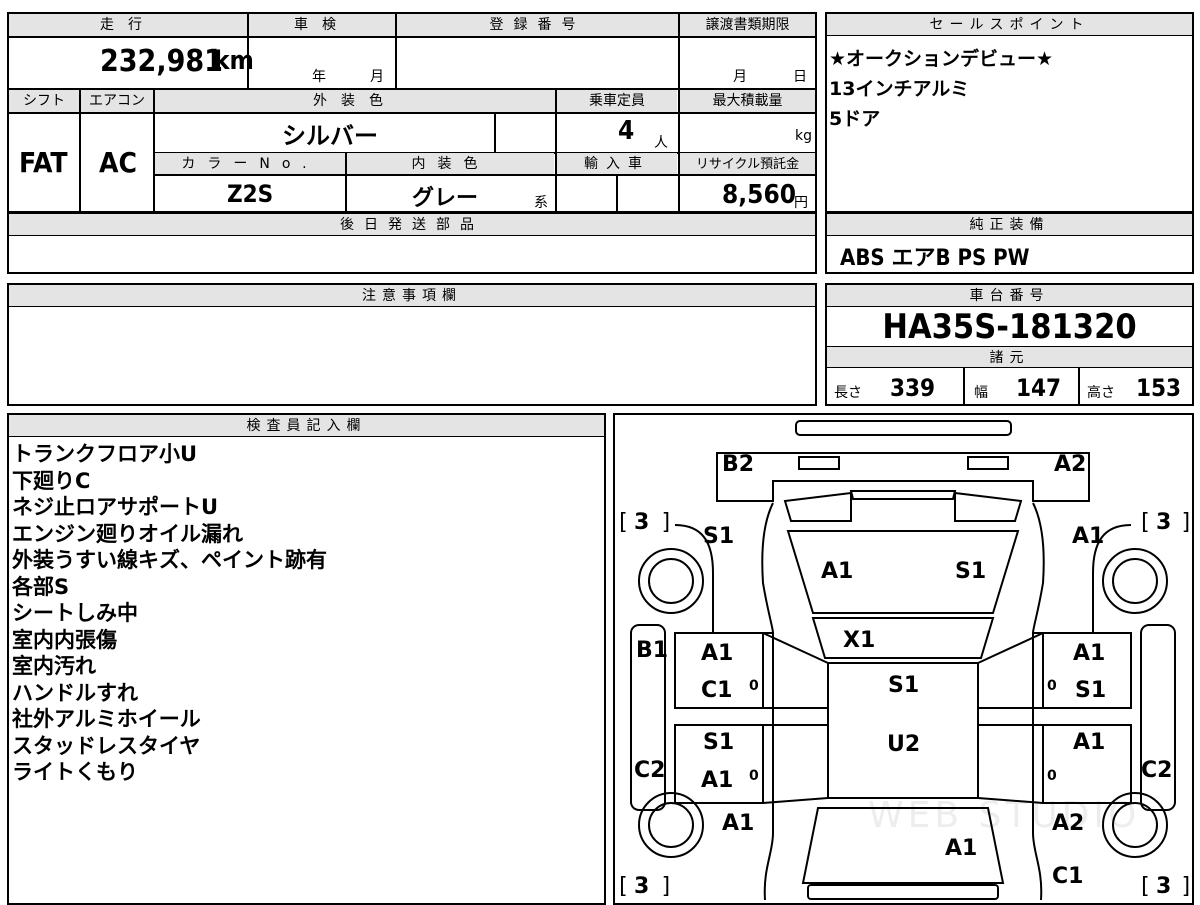 The height and width of the screenshot is (905, 1200). Describe the element at coordinates (1187, 886) in the screenshot. I see `tire-fr-bracket-close: ]` at that location.